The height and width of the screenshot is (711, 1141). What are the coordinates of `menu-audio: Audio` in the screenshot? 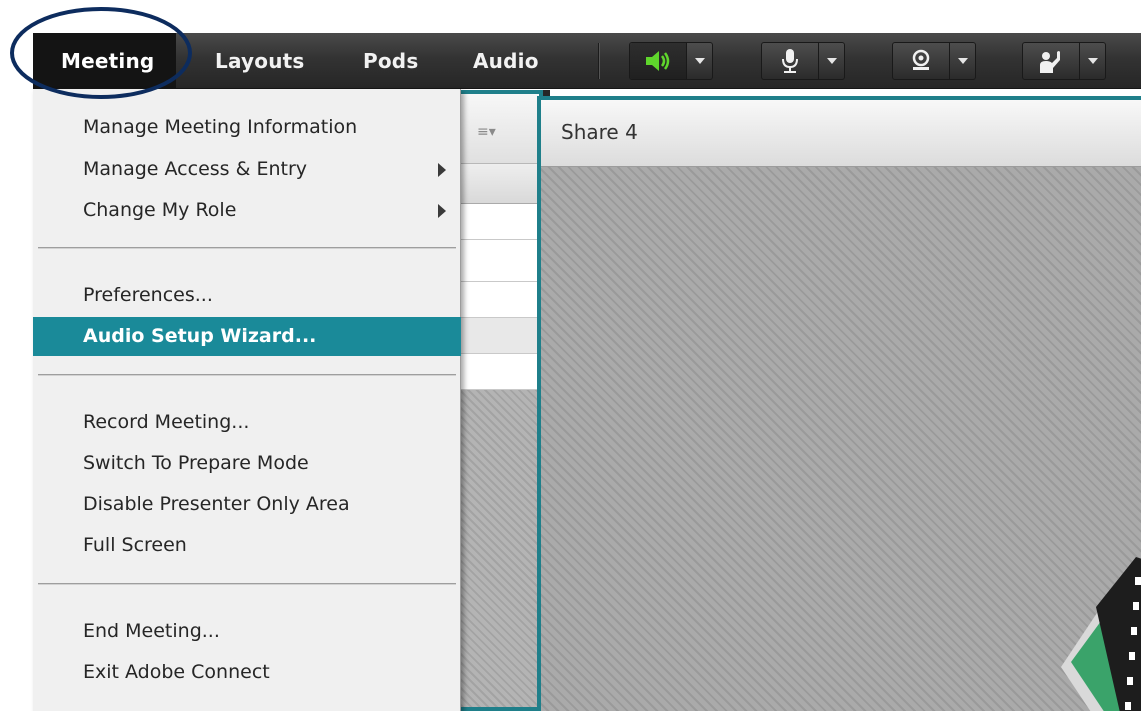 It's located at (506, 61).